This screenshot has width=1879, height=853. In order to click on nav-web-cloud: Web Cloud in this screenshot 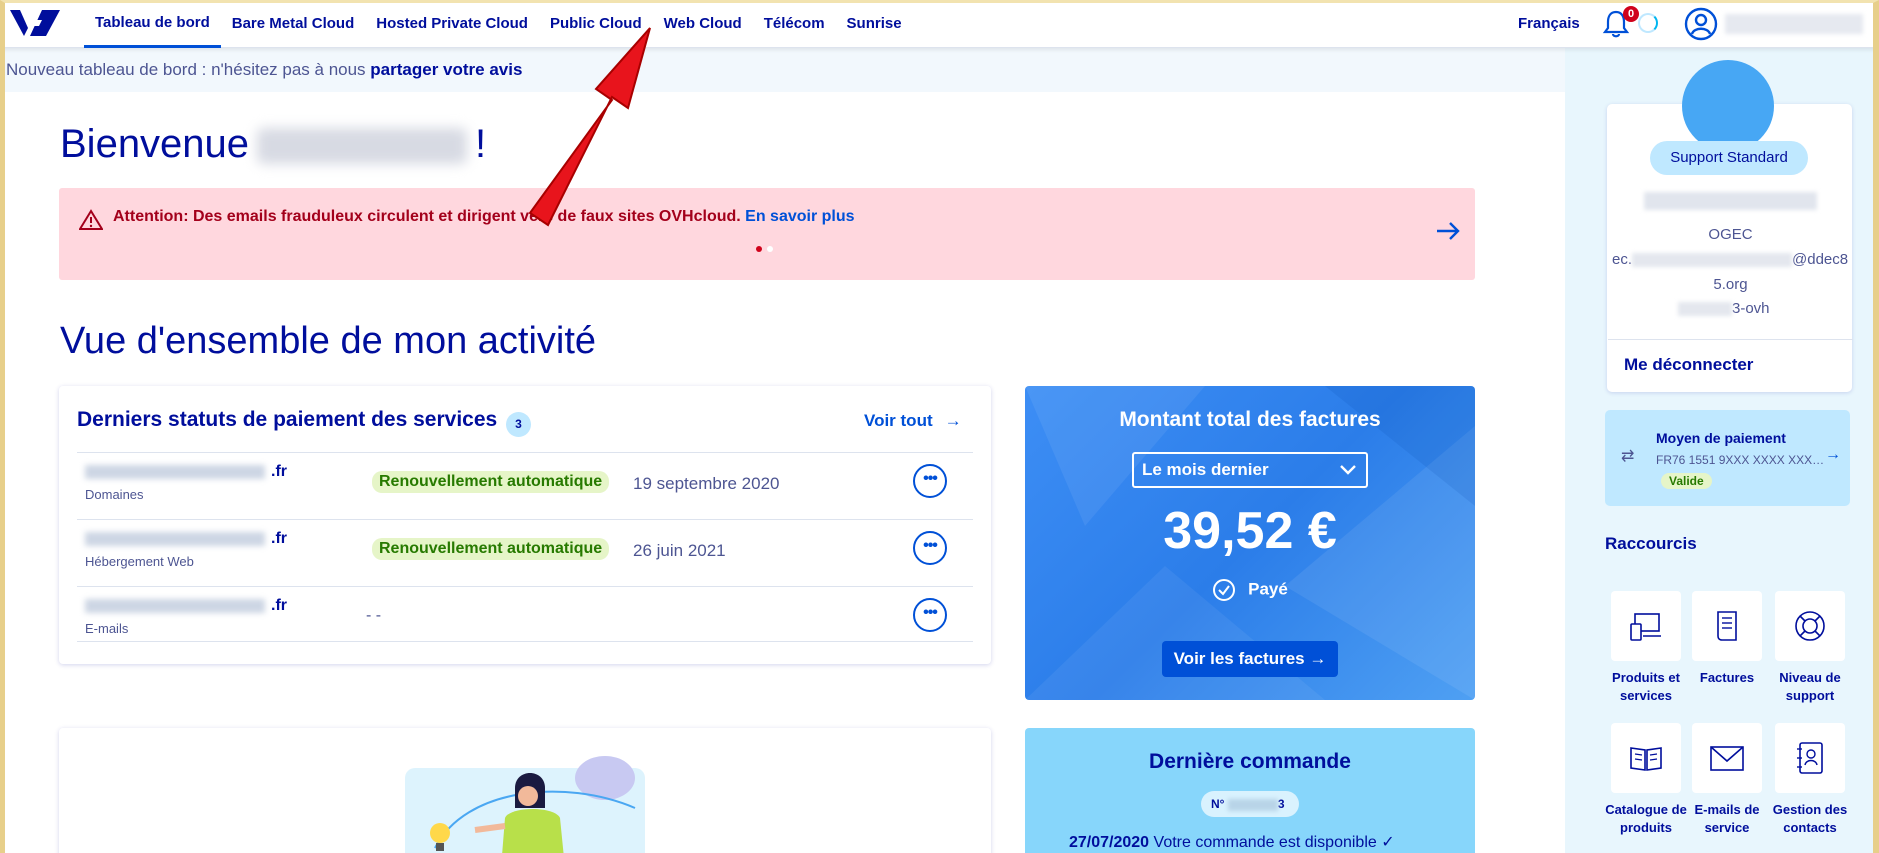, I will do `click(703, 24)`.